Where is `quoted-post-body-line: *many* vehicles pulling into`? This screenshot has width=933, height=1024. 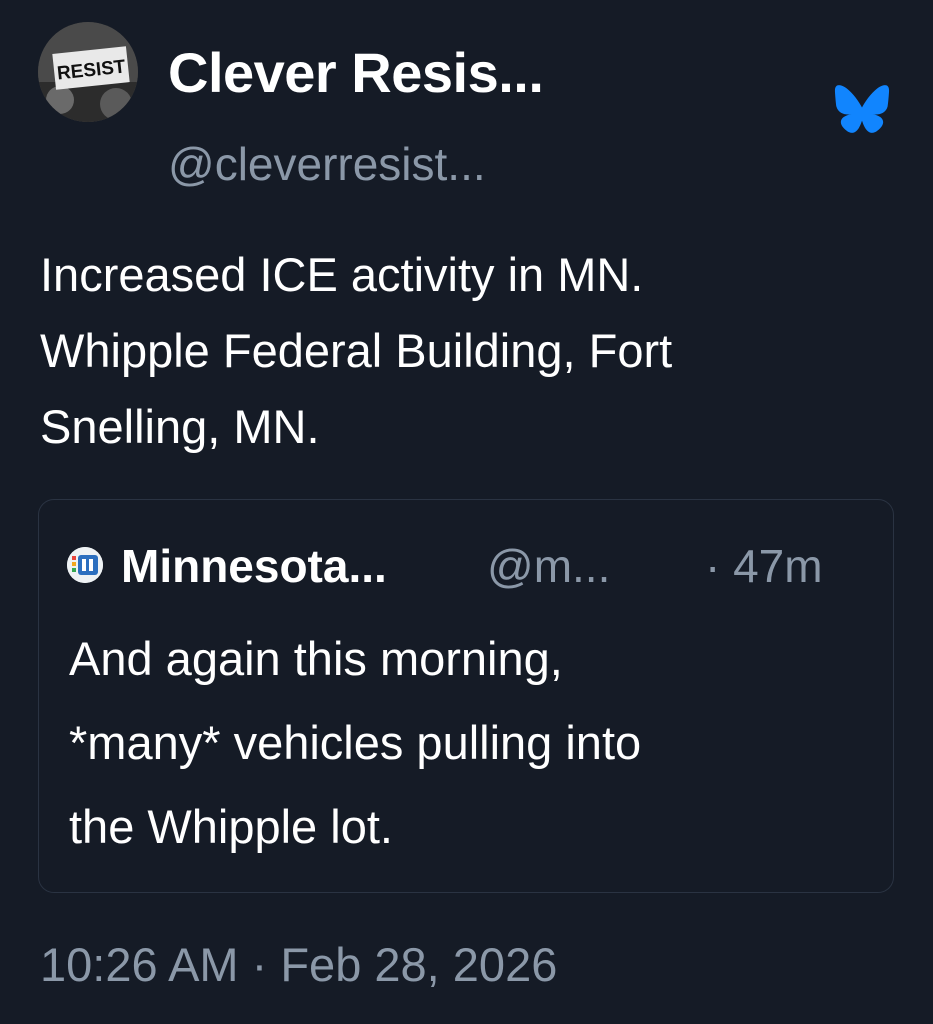 quoted-post-body-line: *many* vehicles pulling into is located at coordinates (355, 742).